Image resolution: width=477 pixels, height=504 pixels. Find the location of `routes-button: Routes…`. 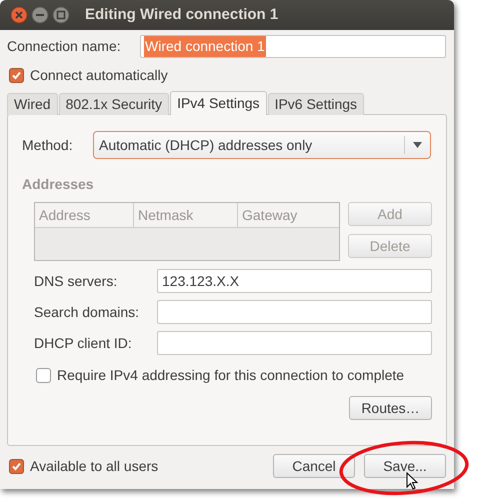

routes-button: Routes… is located at coordinates (390, 408).